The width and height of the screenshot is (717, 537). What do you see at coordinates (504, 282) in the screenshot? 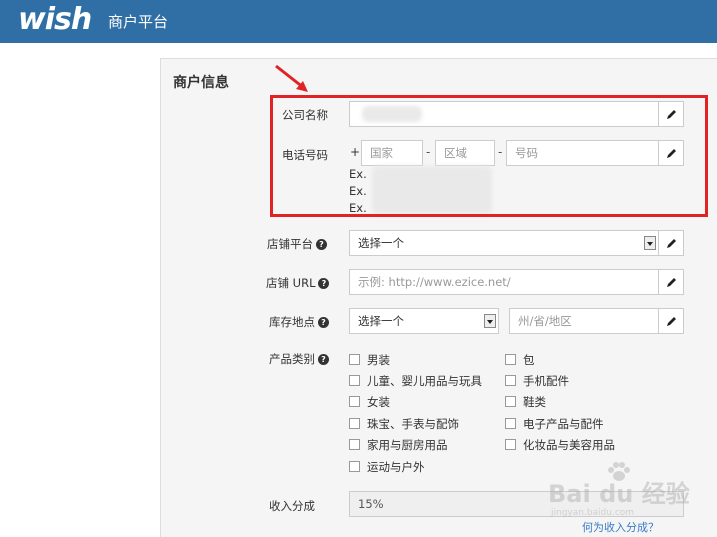
I see `store-url-input: 示例: http://www.ezice.net/` at bounding box center [504, 282].